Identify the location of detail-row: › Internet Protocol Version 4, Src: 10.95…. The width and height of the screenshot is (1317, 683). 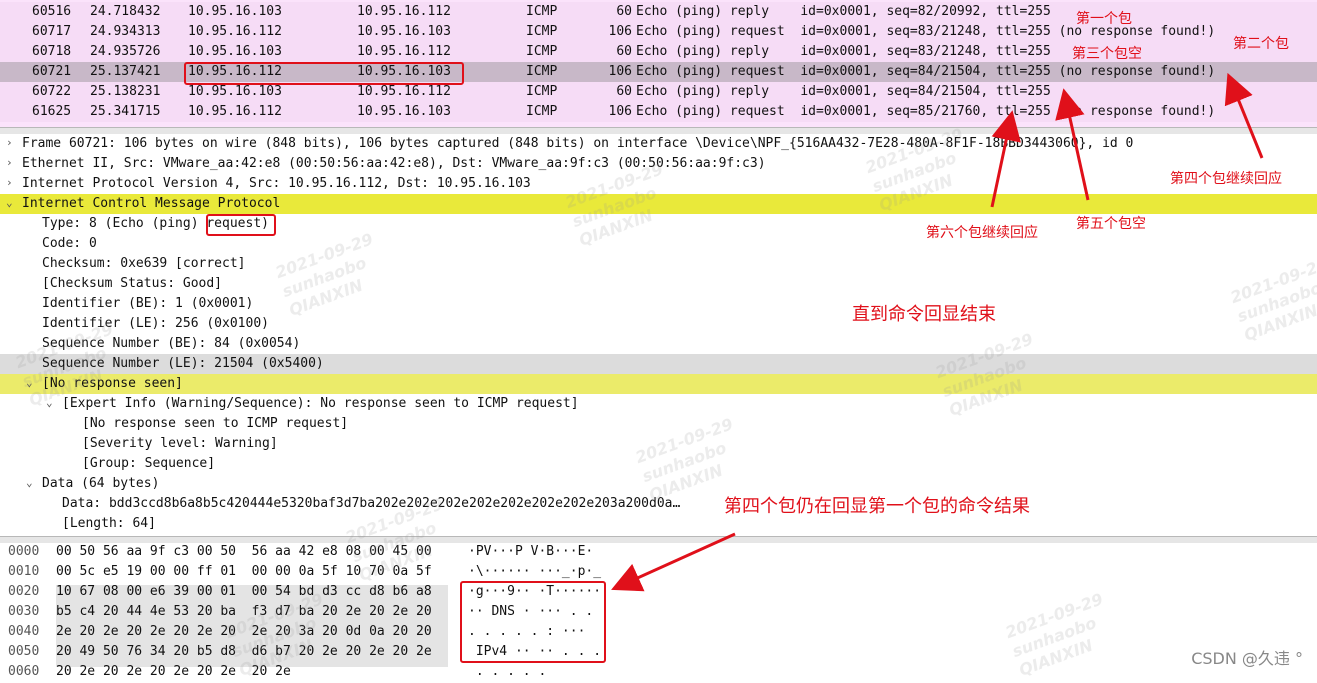
(658, 184).